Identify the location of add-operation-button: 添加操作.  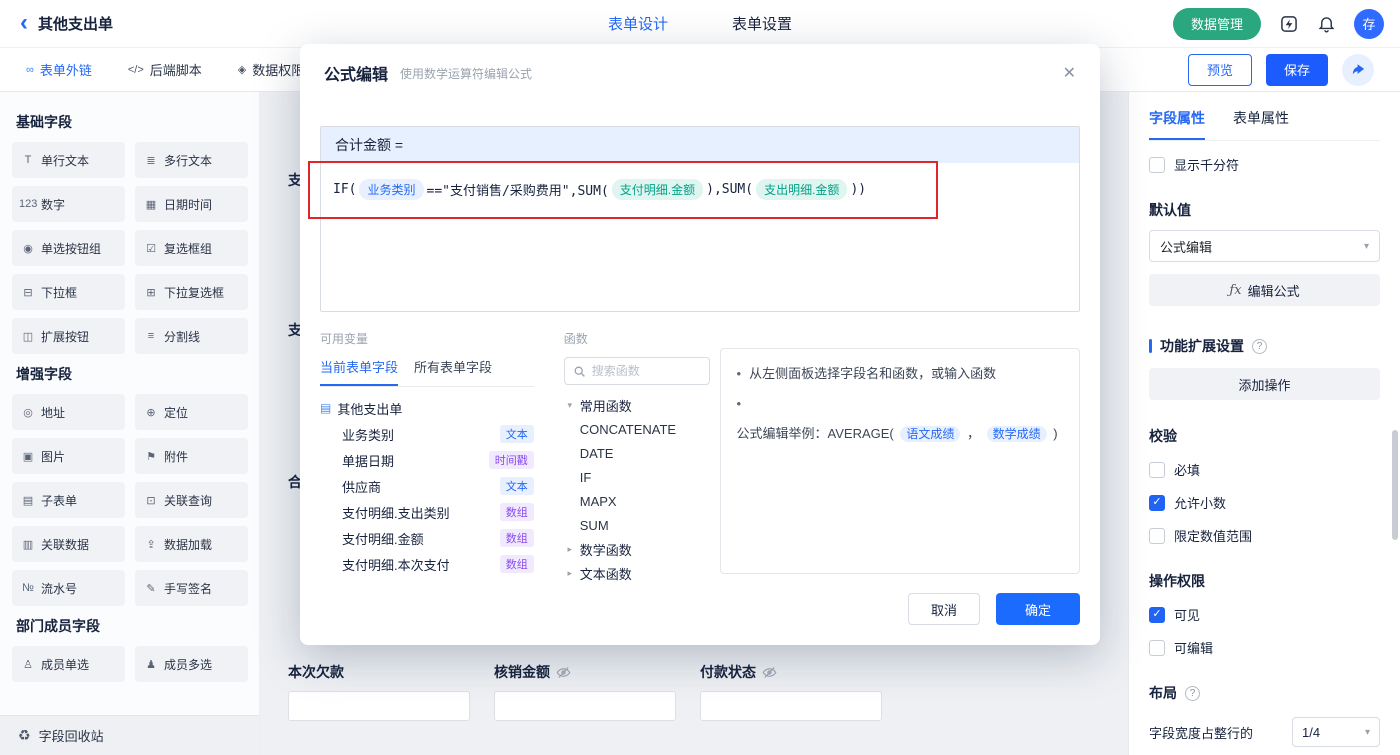
(1264, 384).